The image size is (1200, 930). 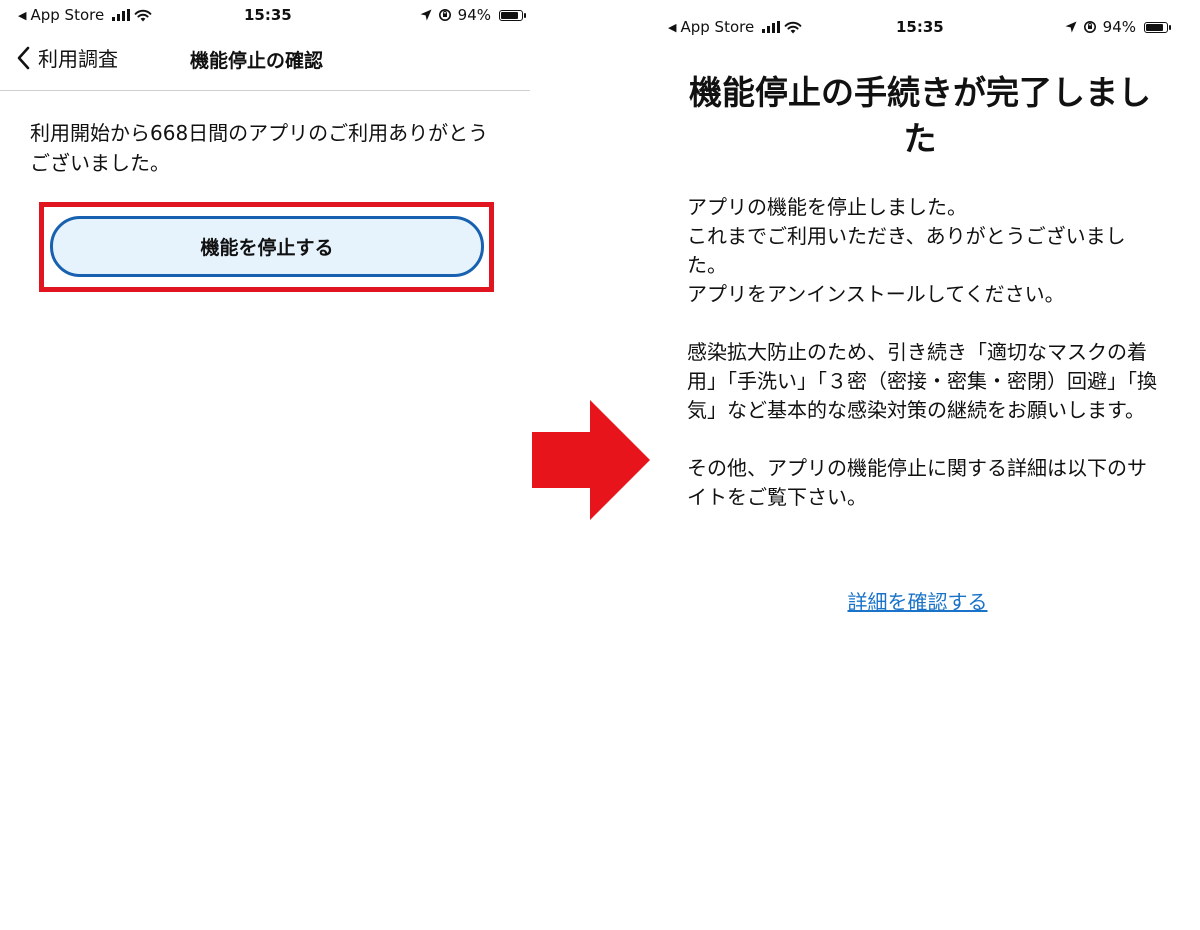 I want to click on chevron-left-icon, so click(x=23, y=57).